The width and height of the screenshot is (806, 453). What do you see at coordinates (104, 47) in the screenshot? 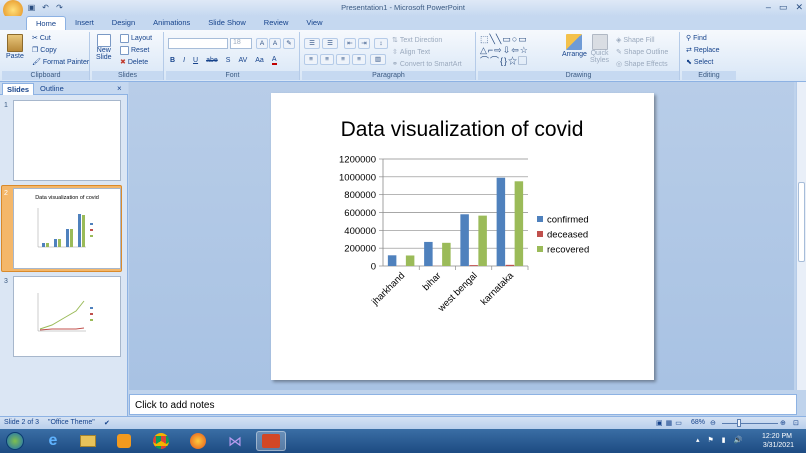
I see `new-slide-button: New Slide` at bounding box center [104, 47].